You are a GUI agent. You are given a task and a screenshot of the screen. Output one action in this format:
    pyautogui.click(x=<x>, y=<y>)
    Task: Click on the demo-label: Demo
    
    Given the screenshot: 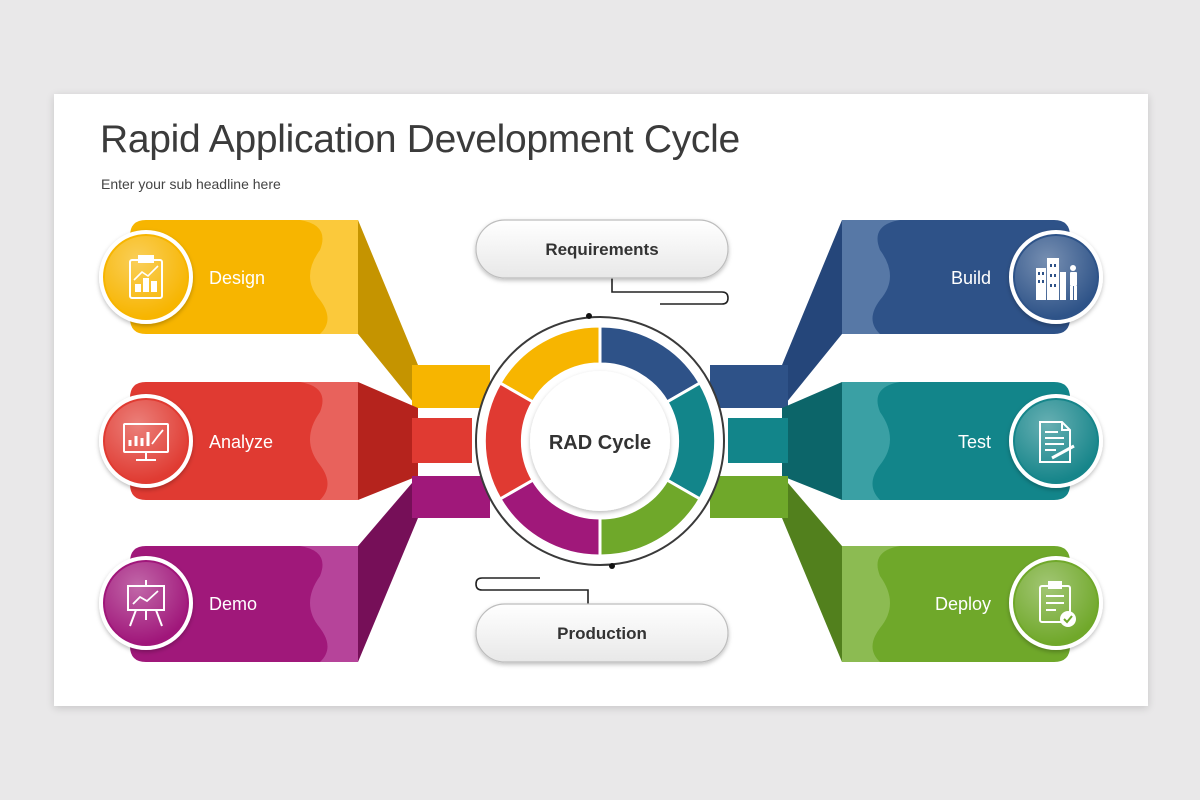 What is the action you would take?
    pyautogui.click(x=233, y=604)
    